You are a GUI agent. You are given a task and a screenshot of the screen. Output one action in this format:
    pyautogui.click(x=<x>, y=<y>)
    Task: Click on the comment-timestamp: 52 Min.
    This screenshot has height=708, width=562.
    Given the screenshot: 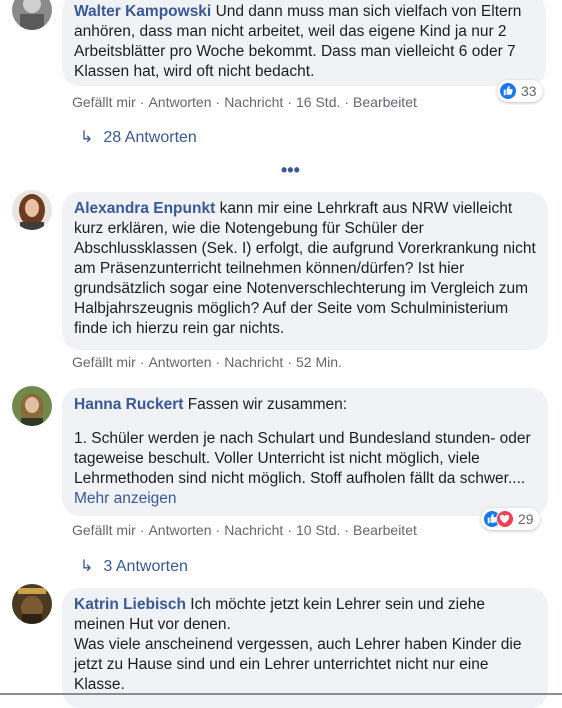 What is the action you would take?
    pyautogui.click(x=319, y=362)
    